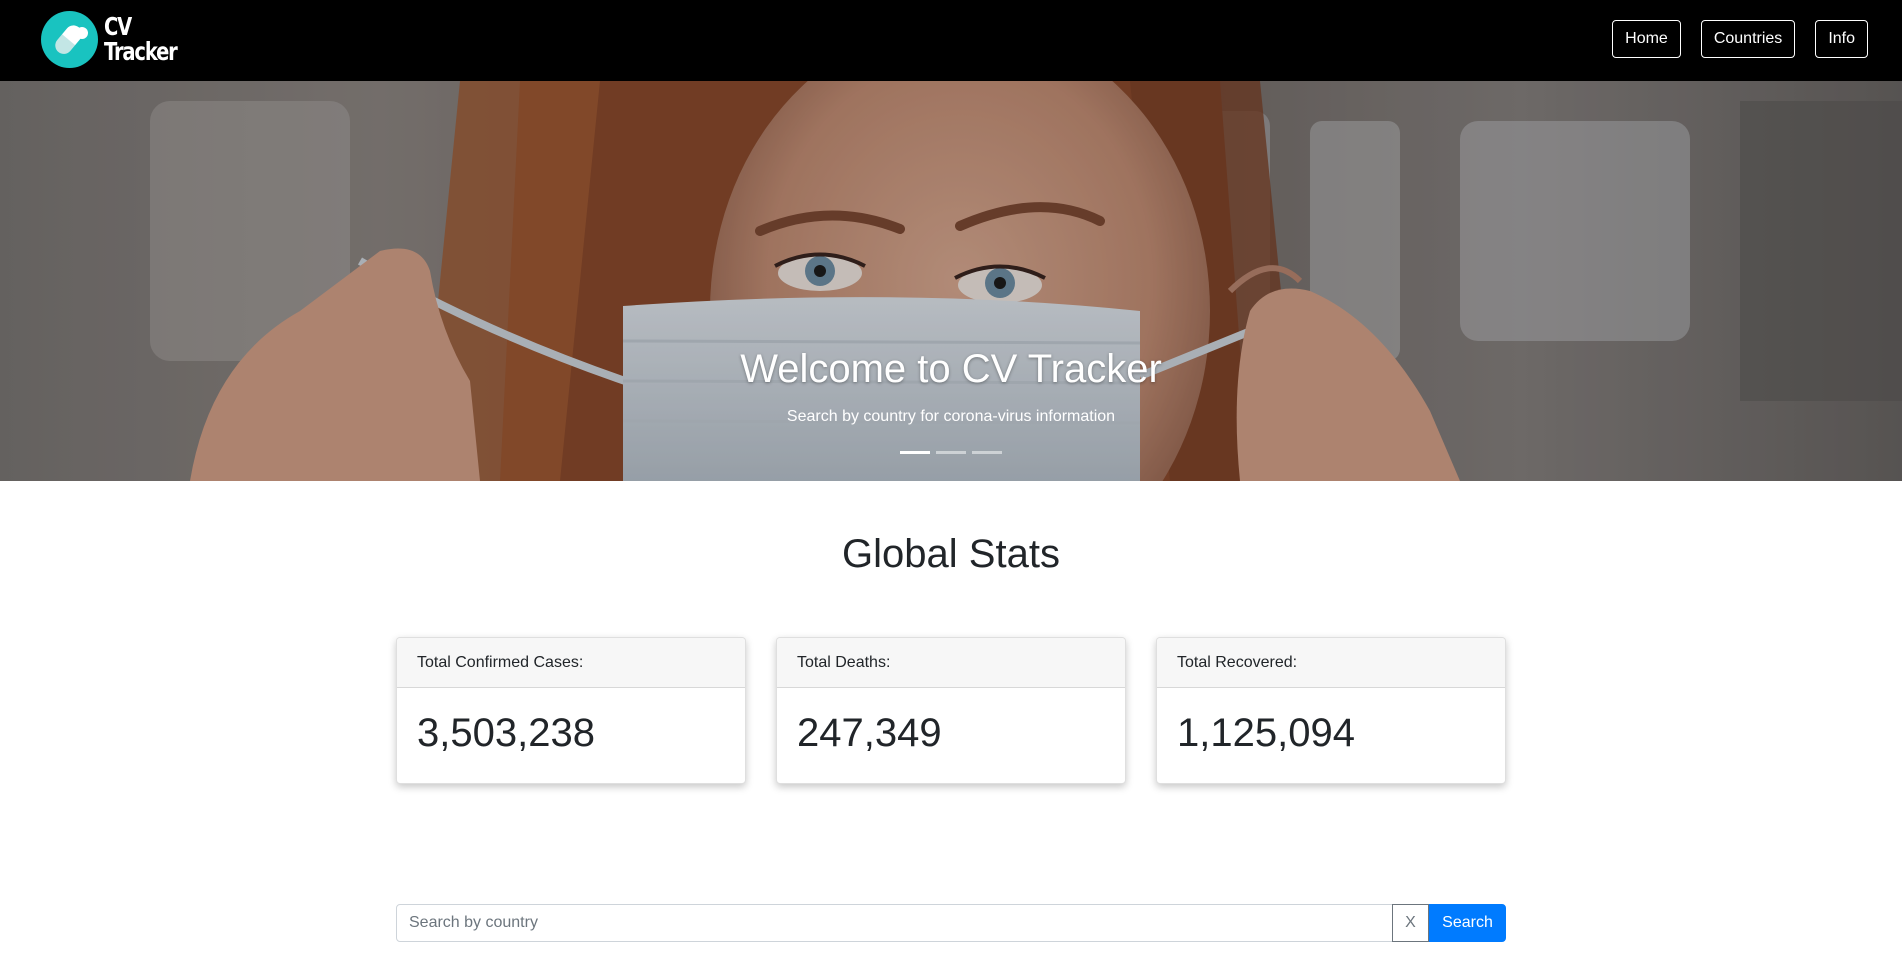  I want to click on brand-line-2: Tracker, so click(141, 51).